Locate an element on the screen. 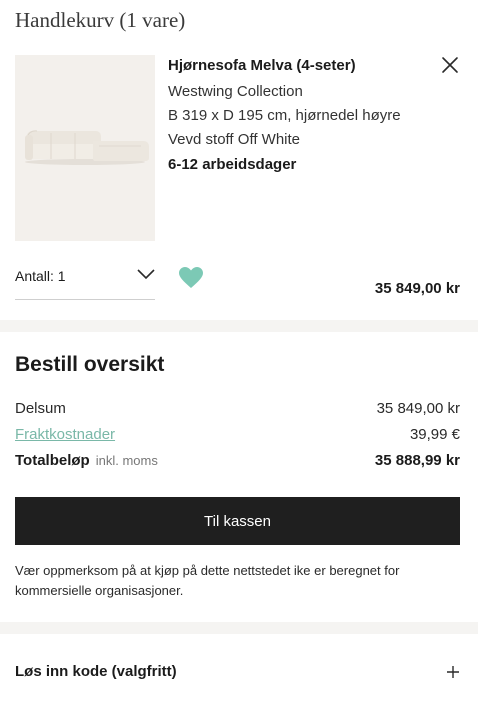  close-icon is located at coordinates (450, 65).